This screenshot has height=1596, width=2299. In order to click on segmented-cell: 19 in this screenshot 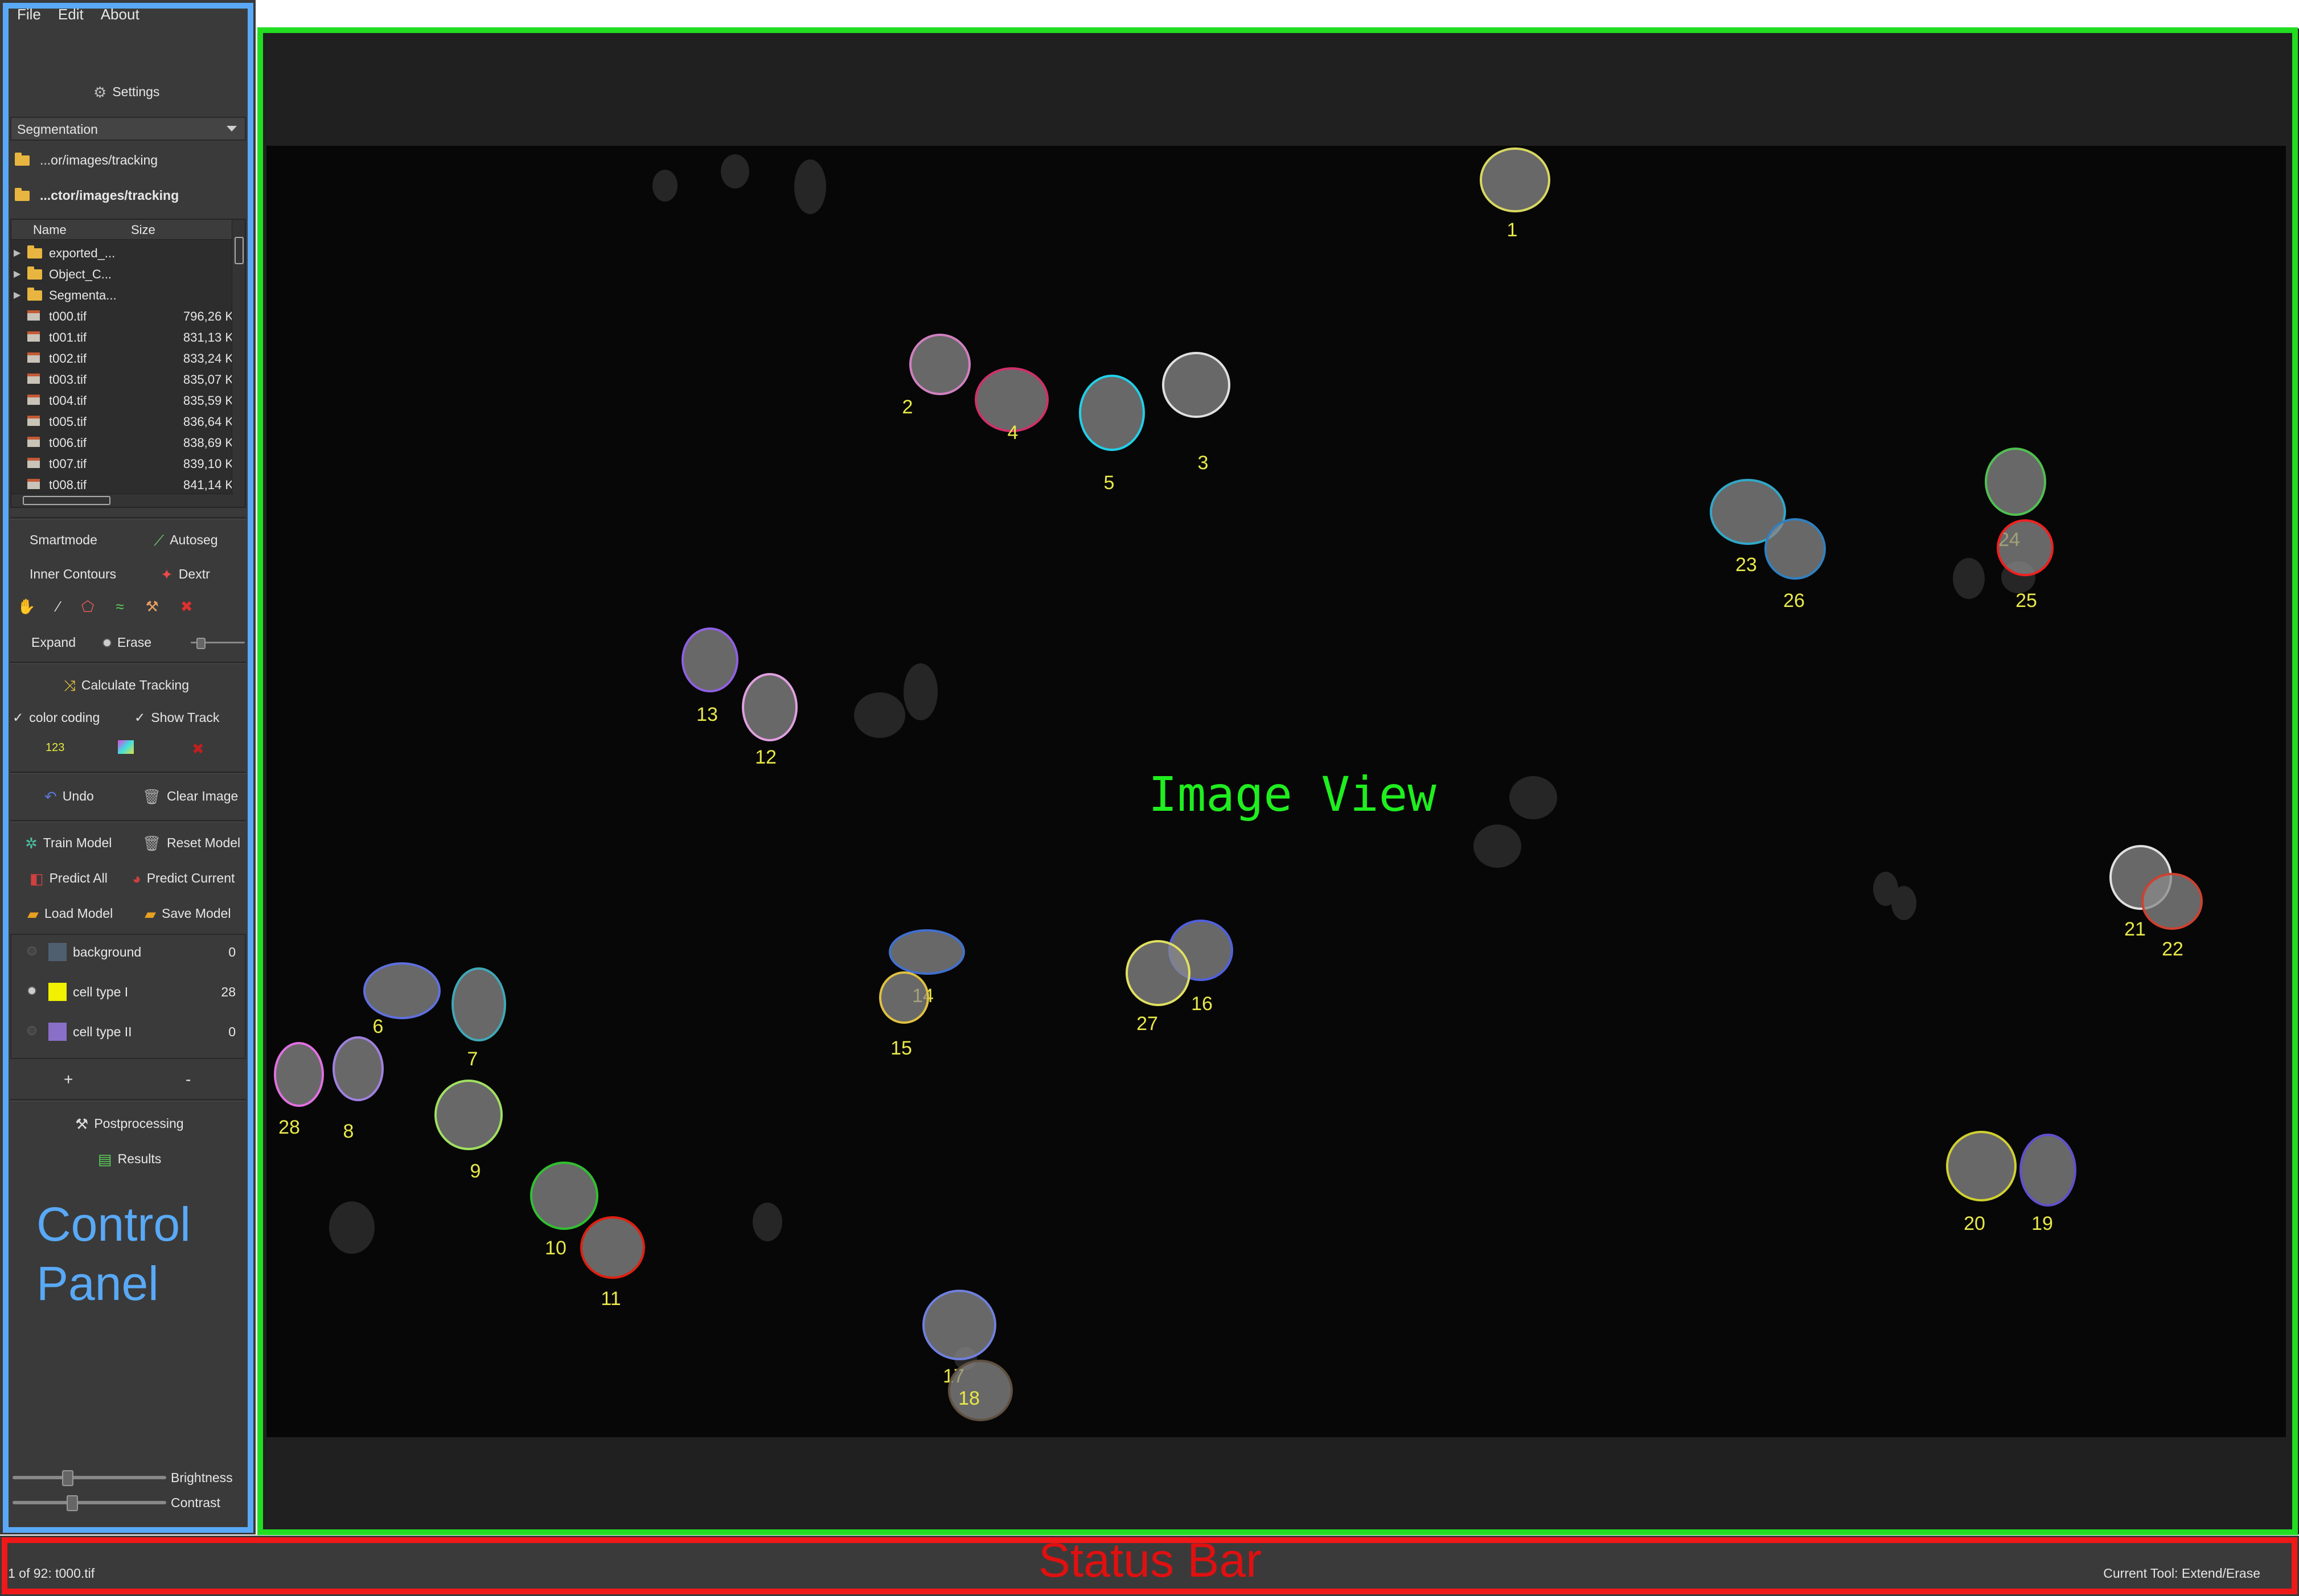, I will do `click(2047, 1184)`.